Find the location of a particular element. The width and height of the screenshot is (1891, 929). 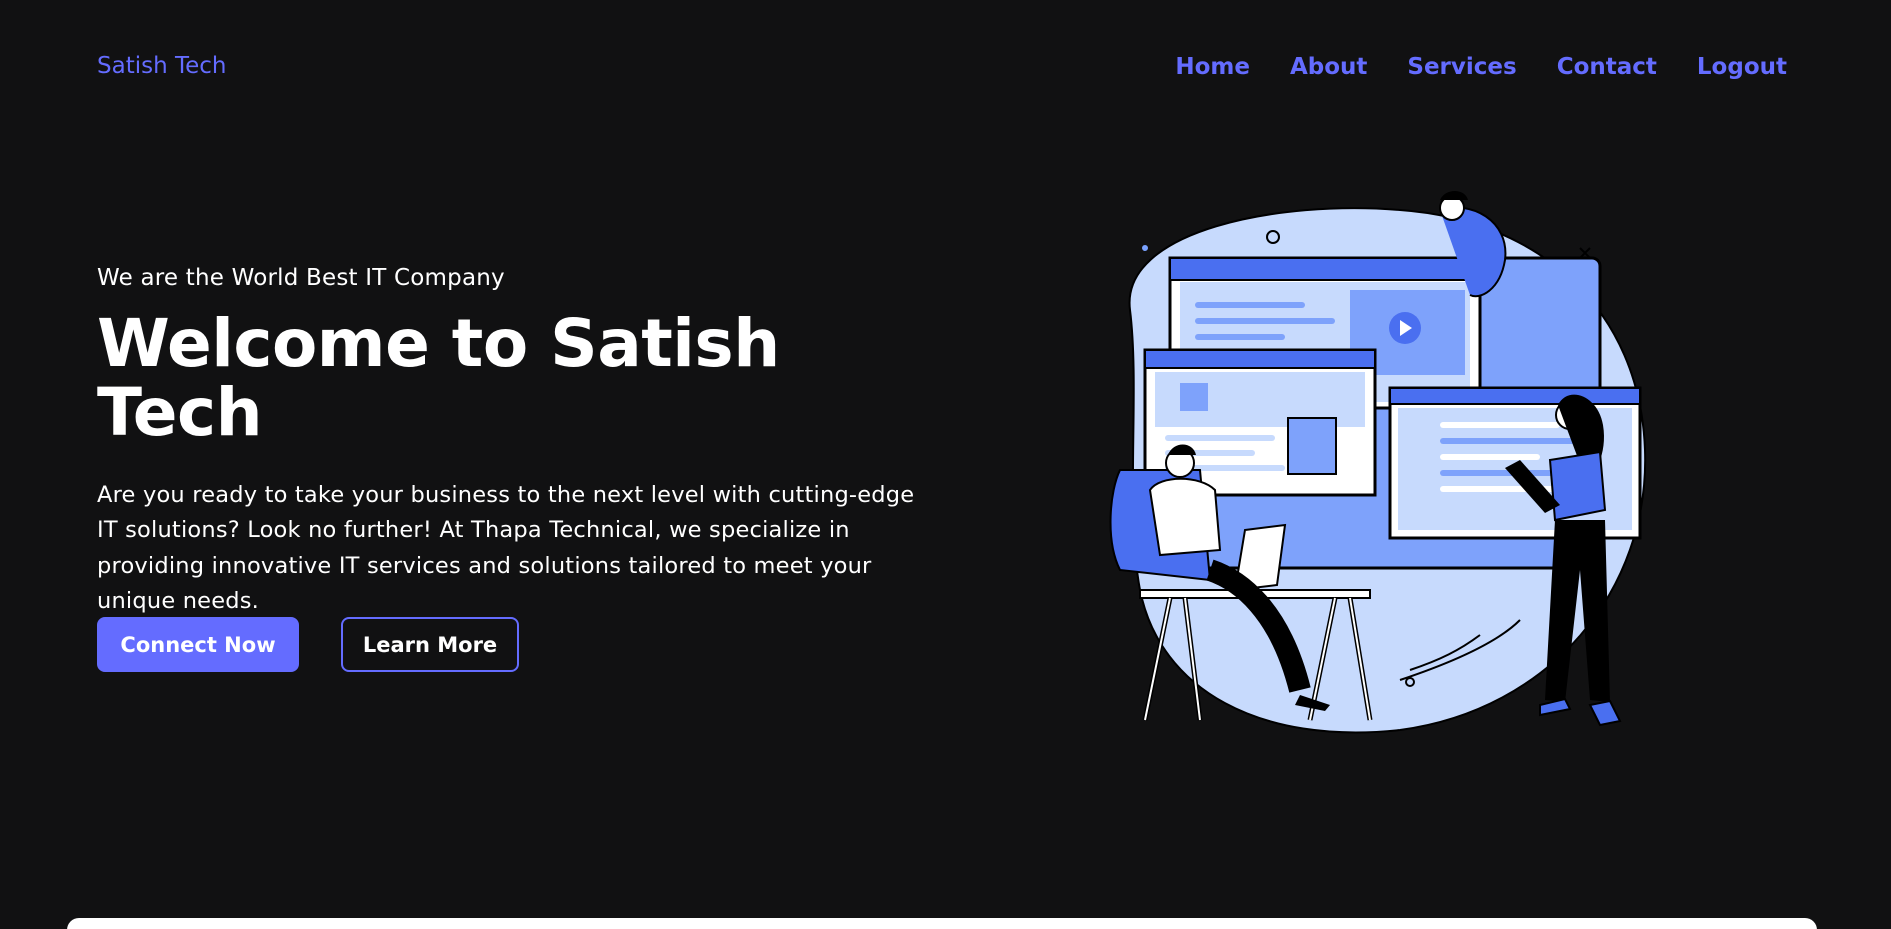

nav-home-link: Home is located at coordinates (1212, 67).